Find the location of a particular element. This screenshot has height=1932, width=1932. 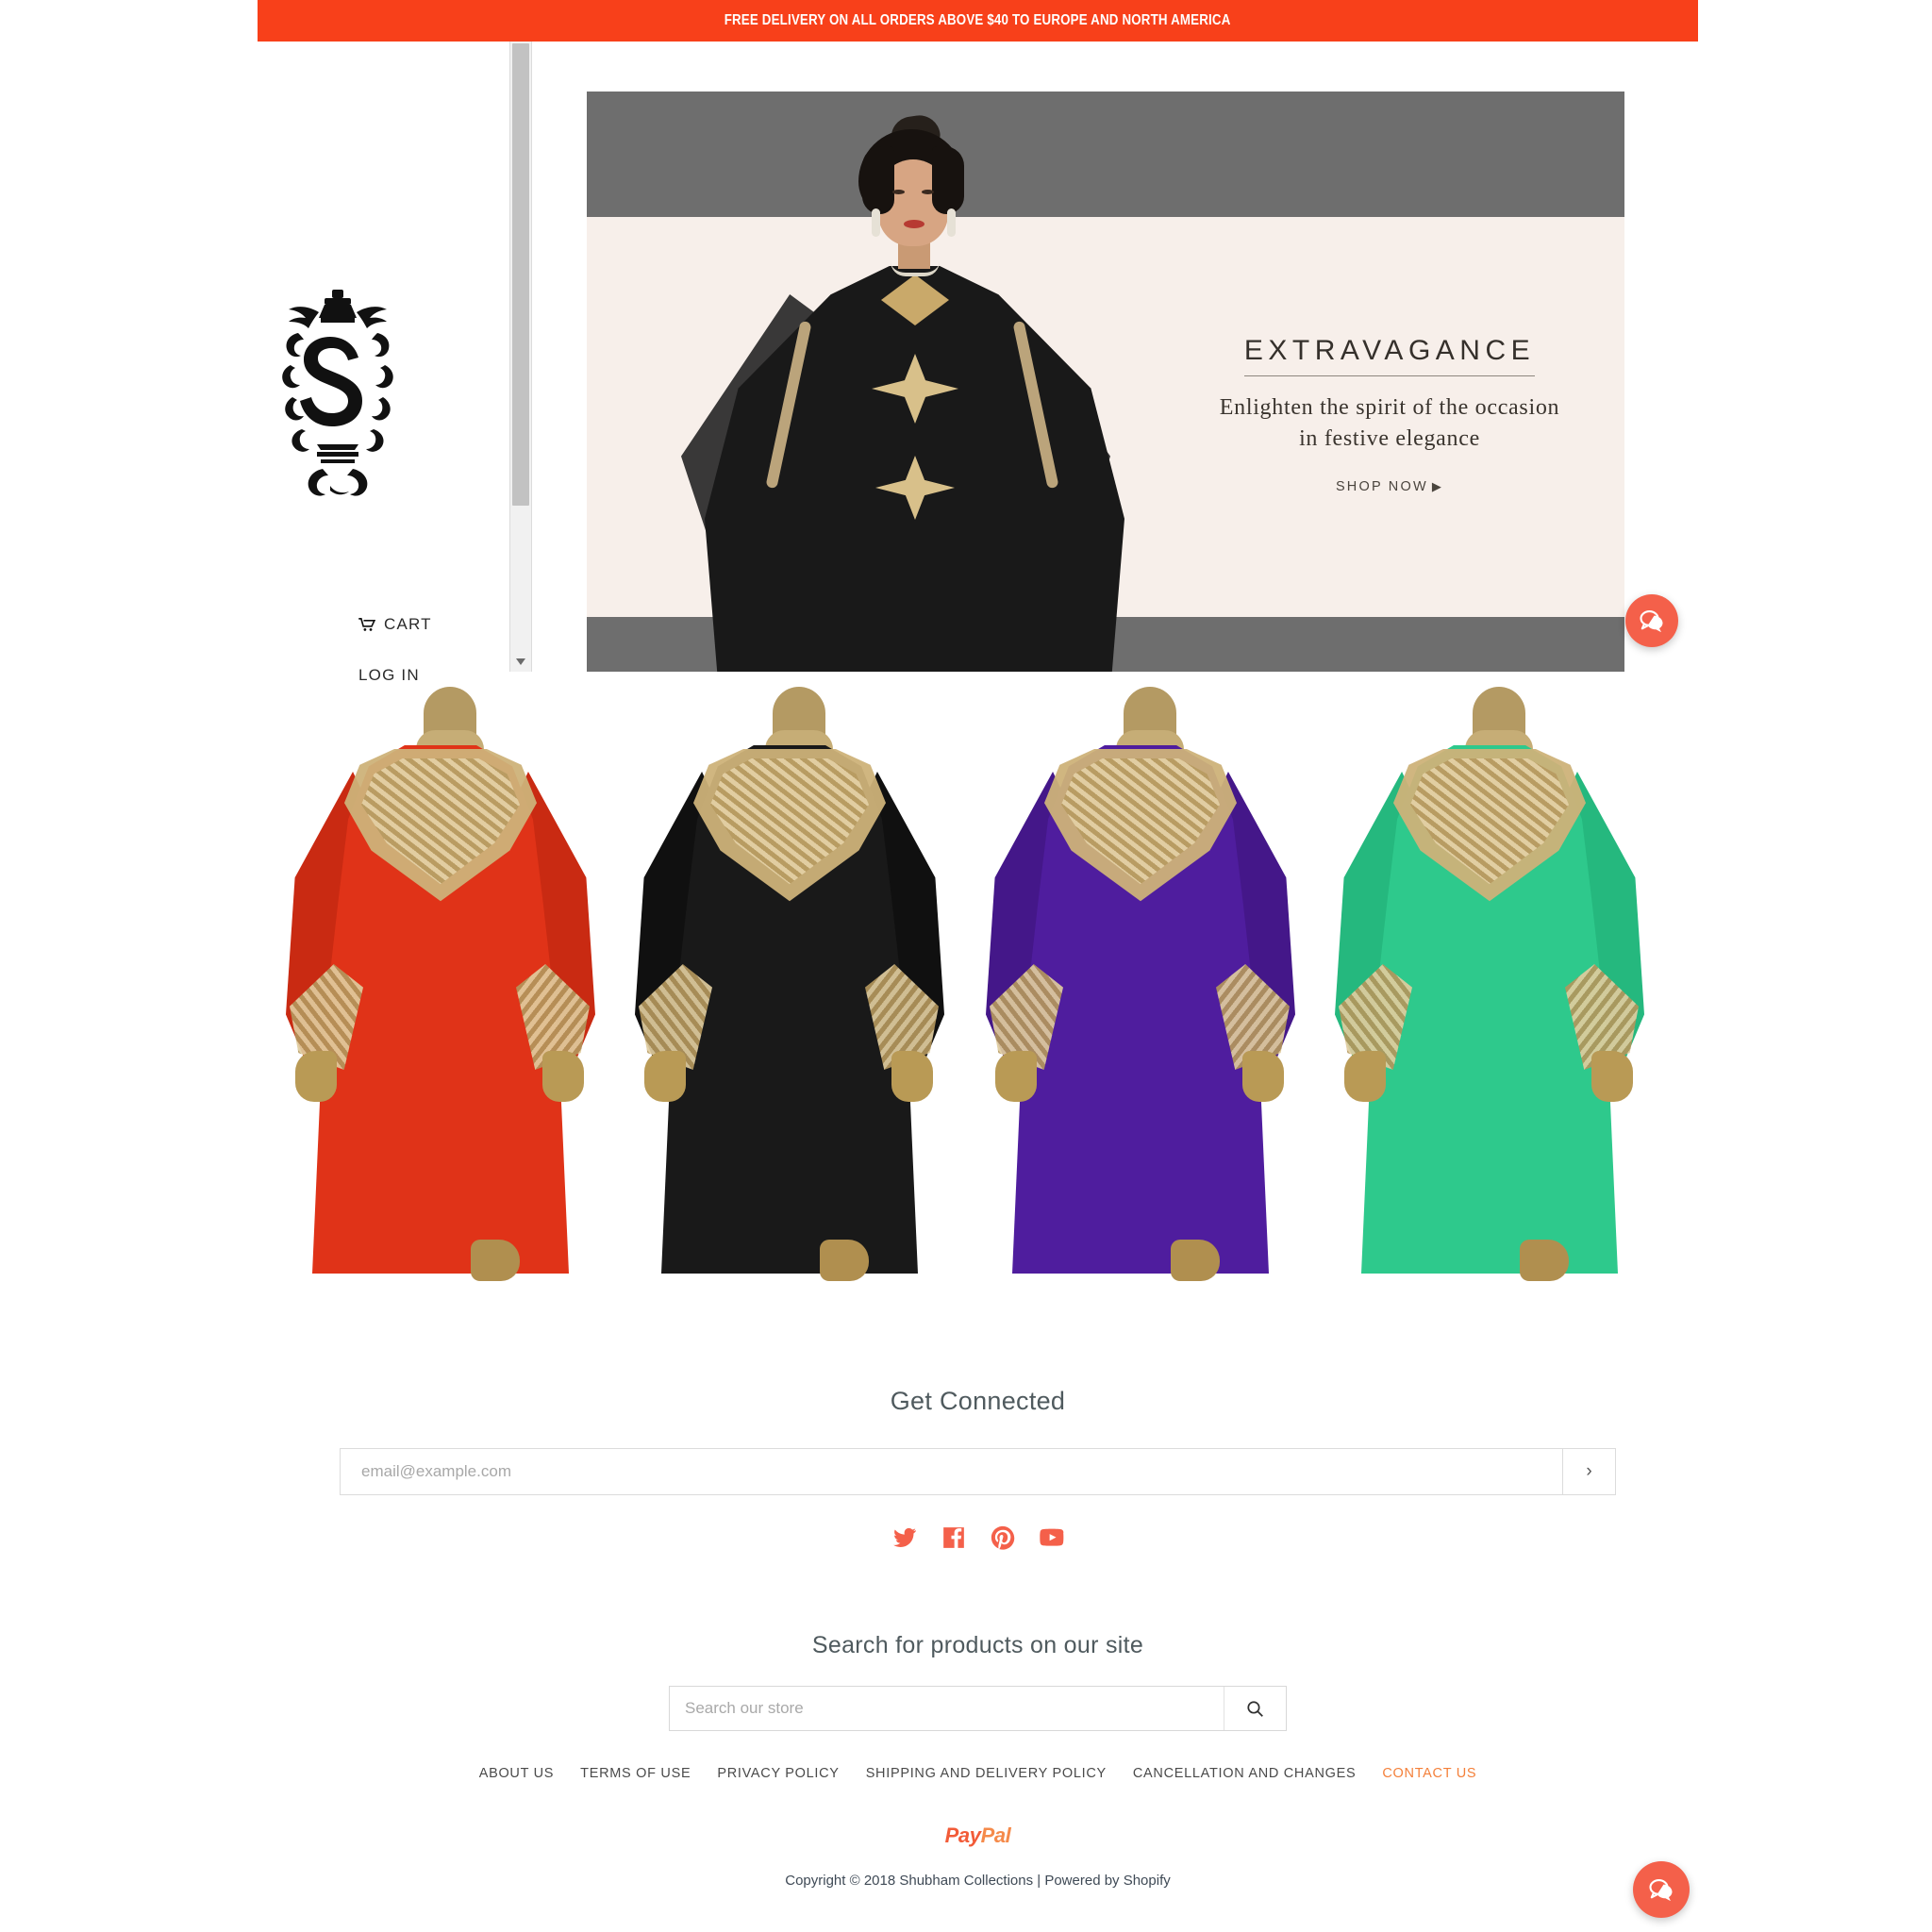

social-links is located at coordinates (978, 1538).